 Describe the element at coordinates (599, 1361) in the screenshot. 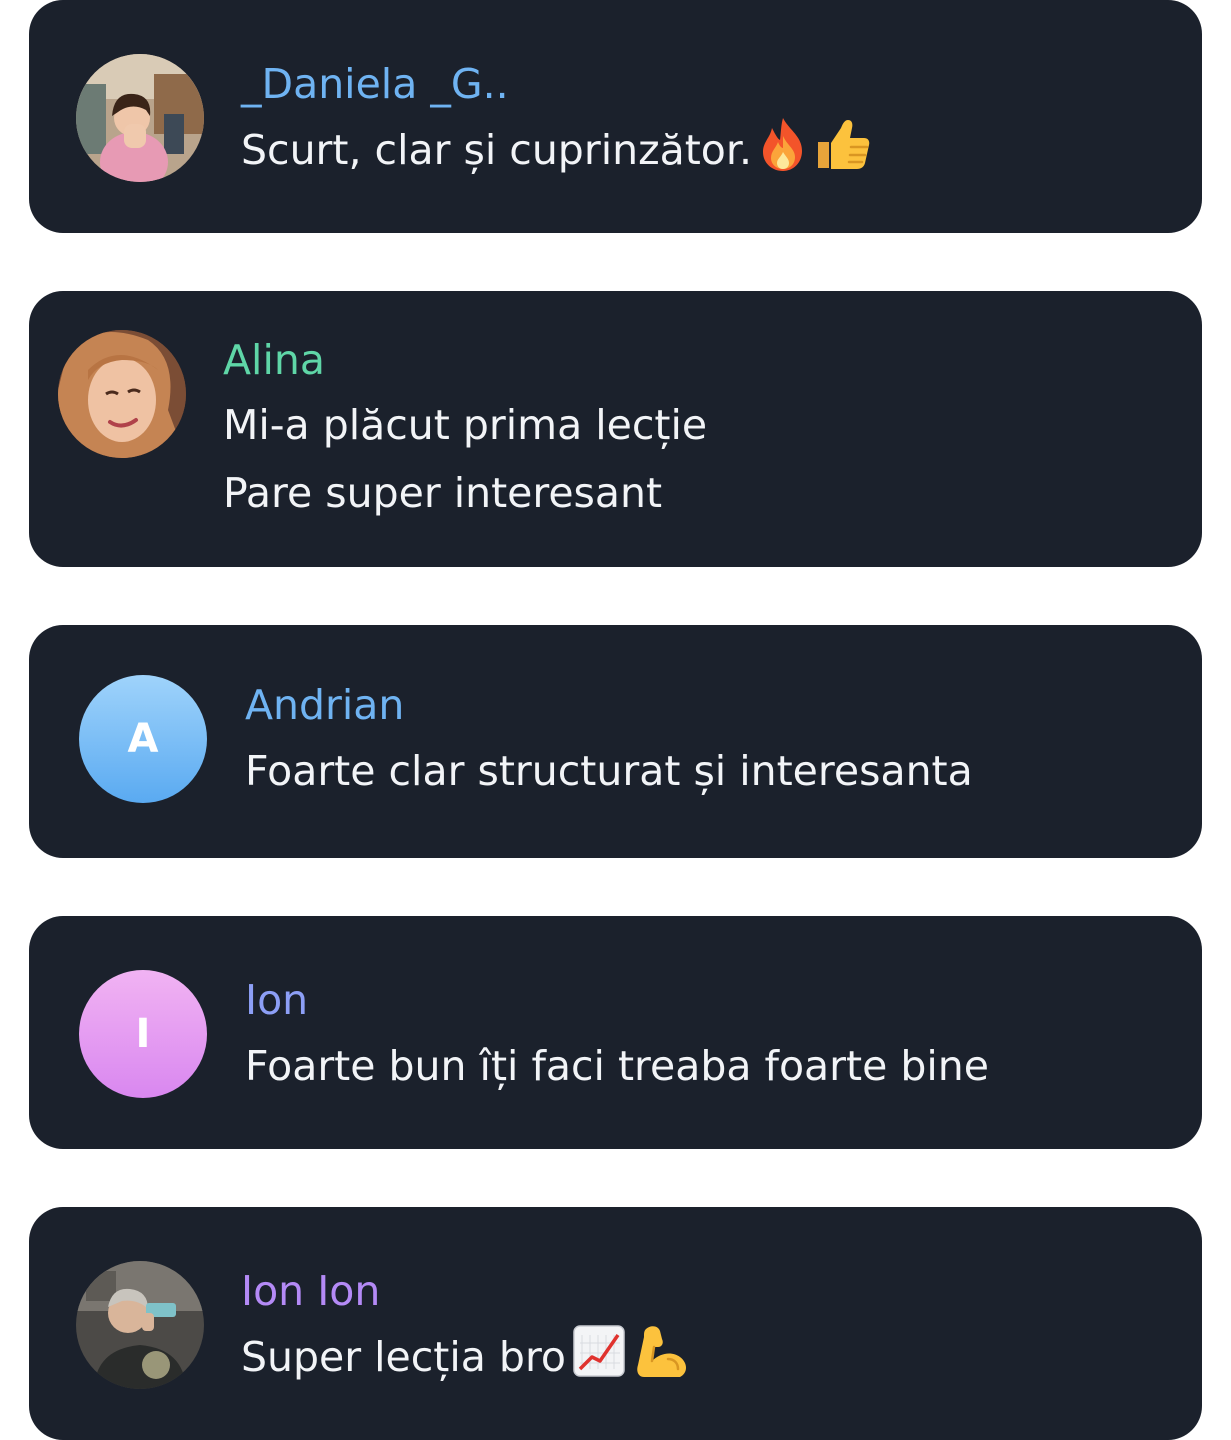

I see `chart-increasing-emoji` at that location.